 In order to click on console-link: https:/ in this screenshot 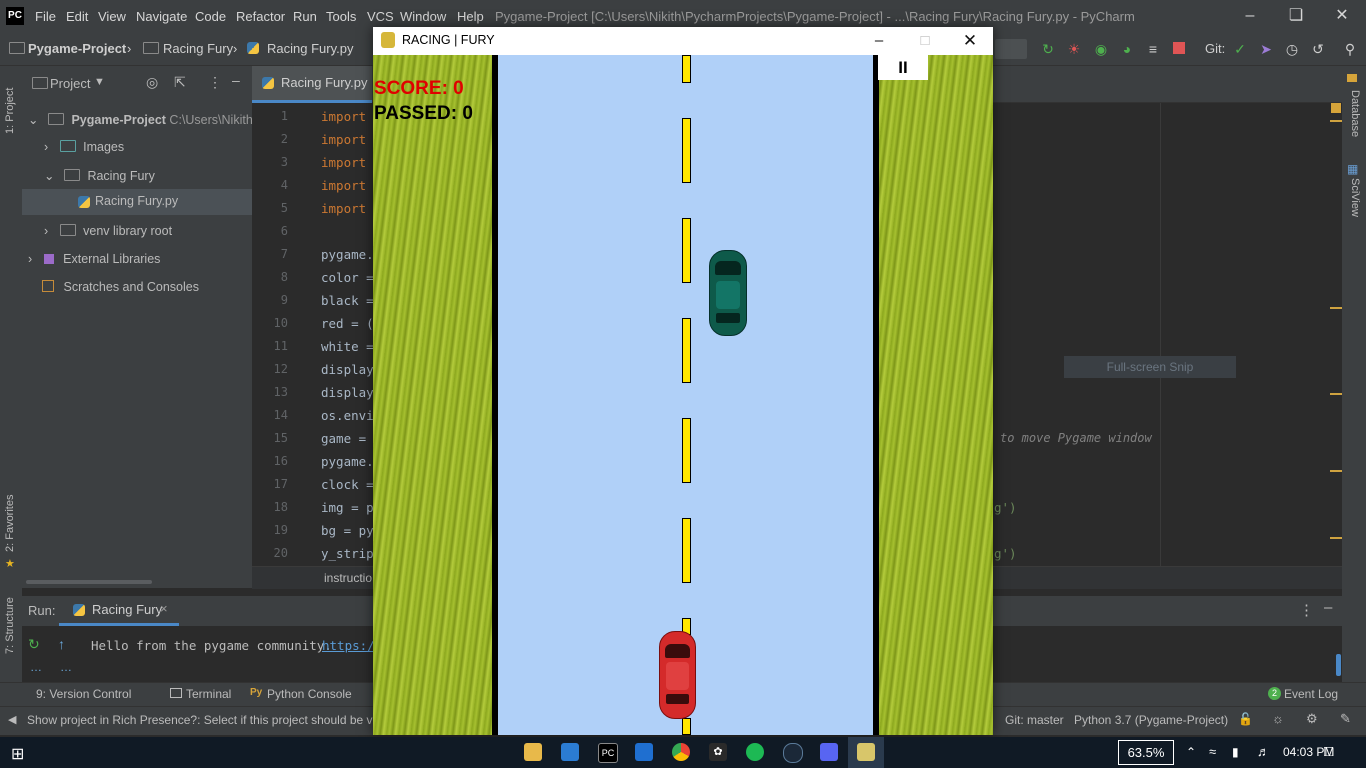, I will do `click(348, 645)`.